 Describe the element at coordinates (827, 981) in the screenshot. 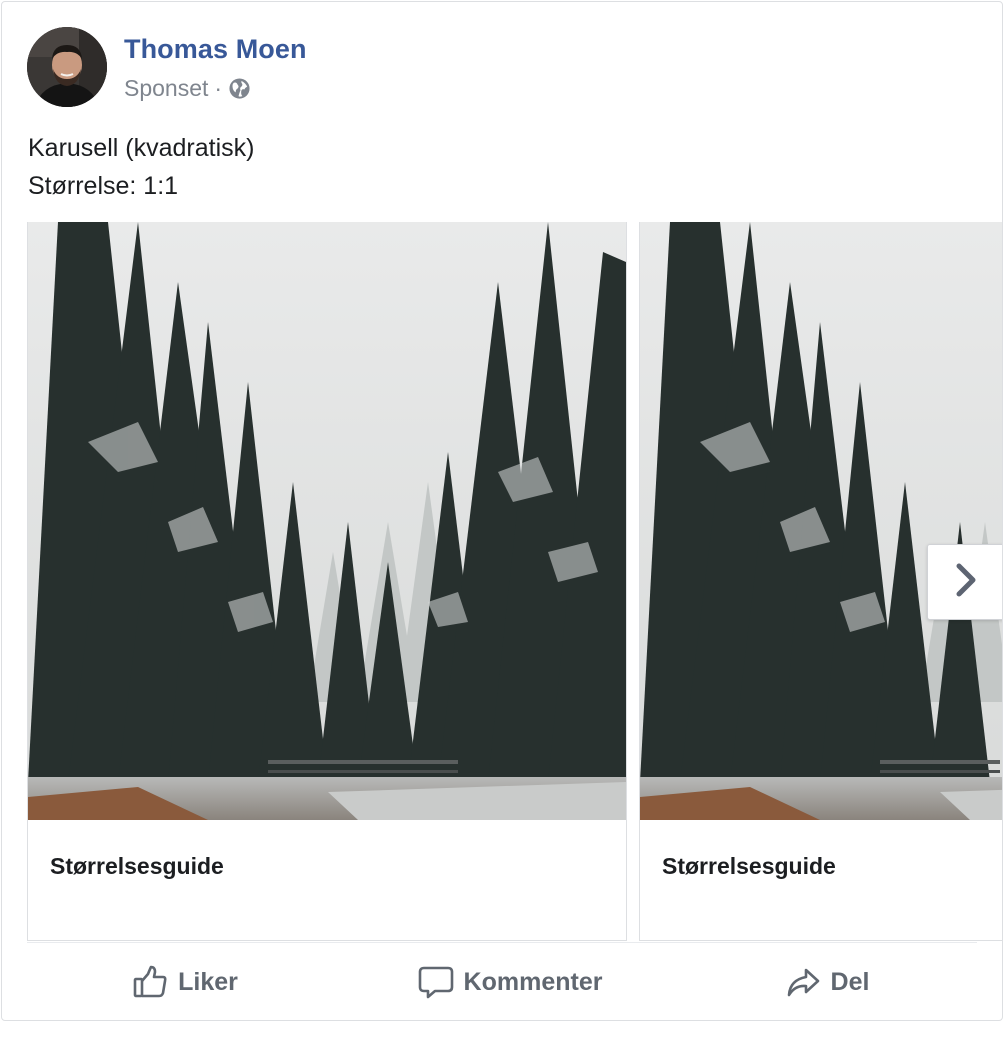

I see `share-button: Del` at that location.